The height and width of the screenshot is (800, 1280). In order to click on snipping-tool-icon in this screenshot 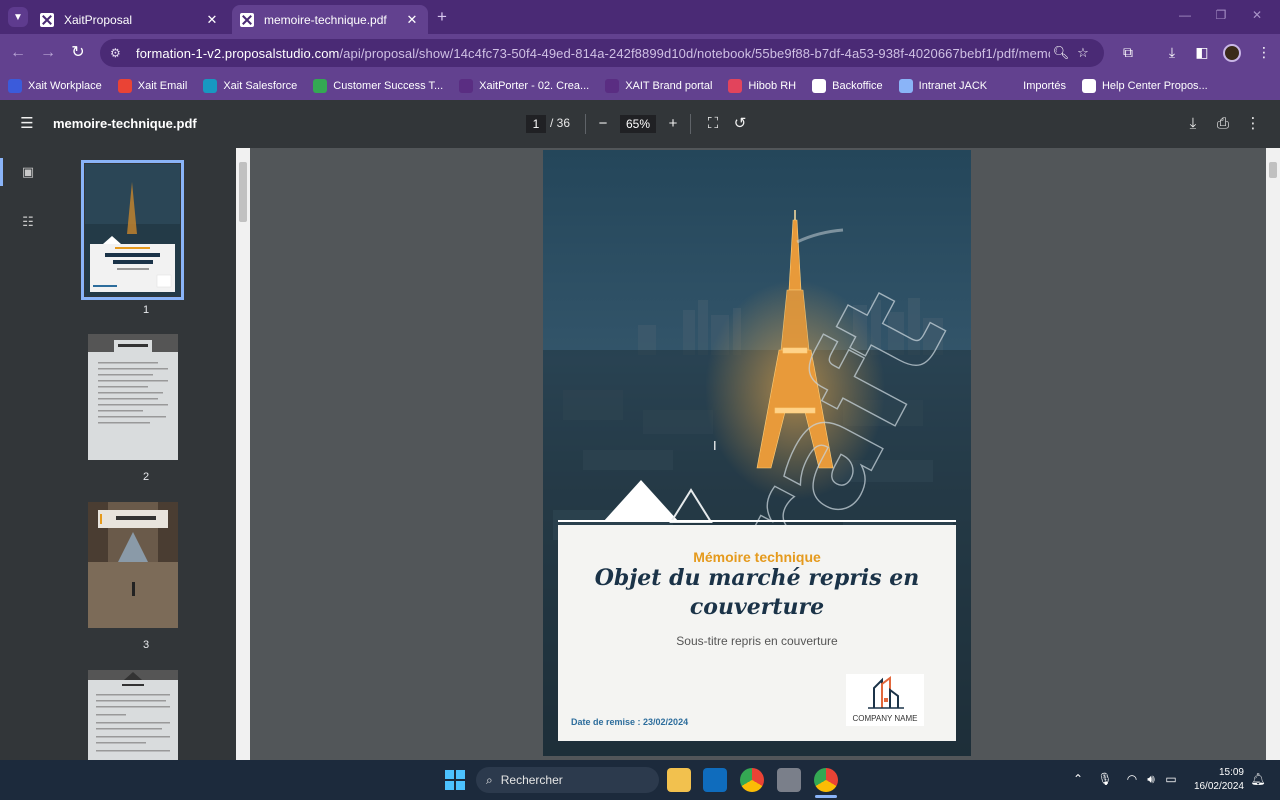, I will do `click(789, 780)`.